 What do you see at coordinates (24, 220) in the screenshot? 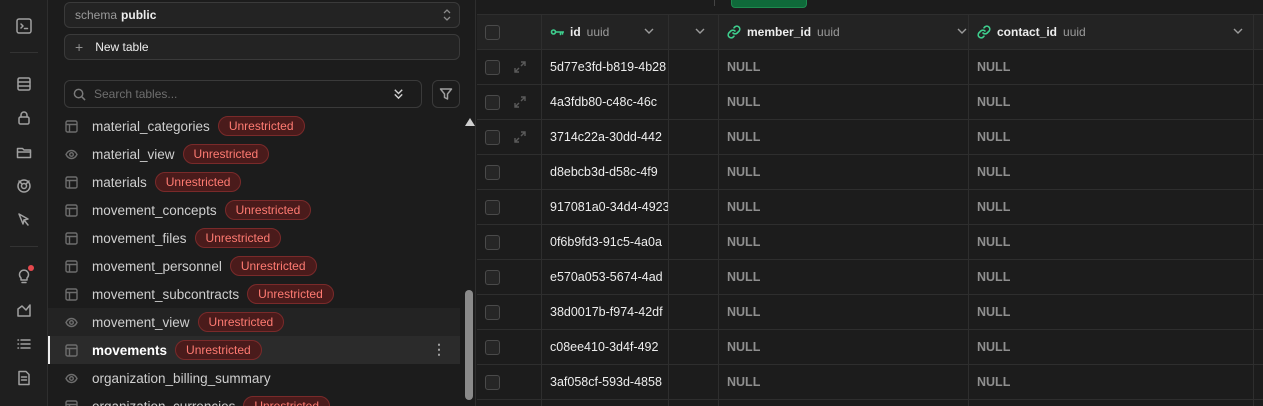
I see `pointer-icon` at bounding box center [24, 220].